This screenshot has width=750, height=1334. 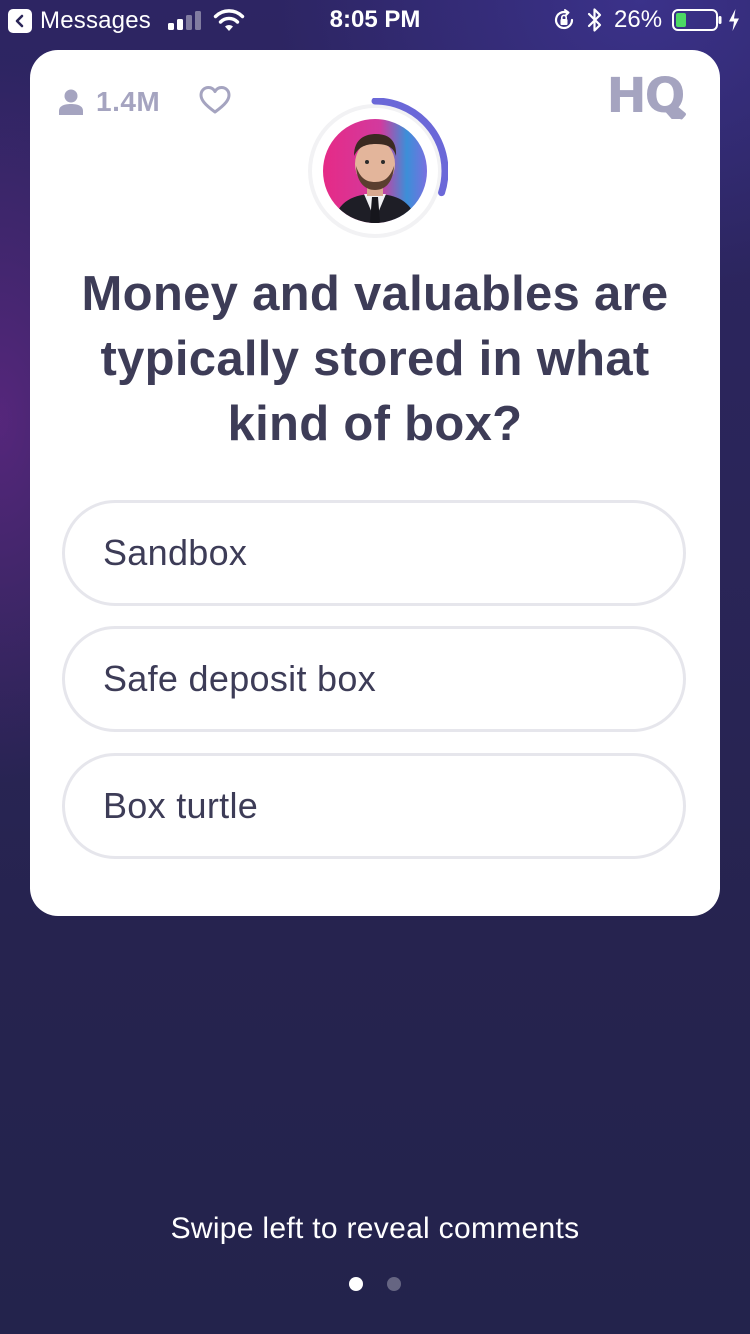 What do you see at coordinates (638, 19) in the screenshot?
I see `battery-percent: 26%` at bounding box center [638, 19].